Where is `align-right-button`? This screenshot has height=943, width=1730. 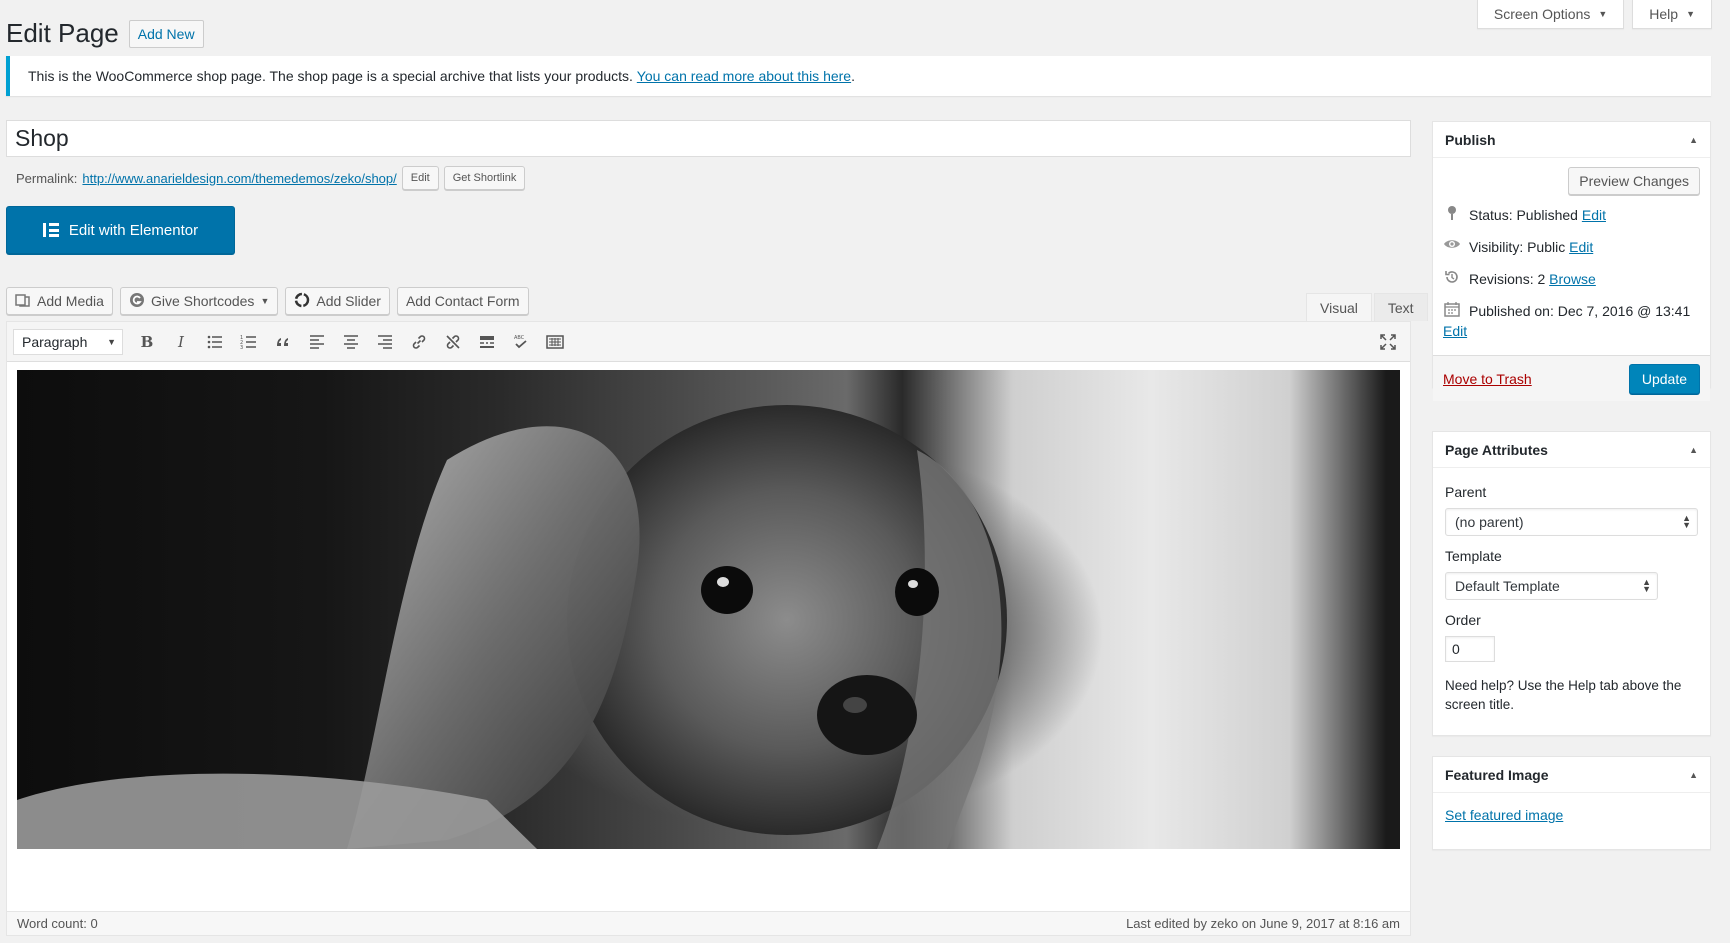 align-right-button is located at coordinates (385, 342).